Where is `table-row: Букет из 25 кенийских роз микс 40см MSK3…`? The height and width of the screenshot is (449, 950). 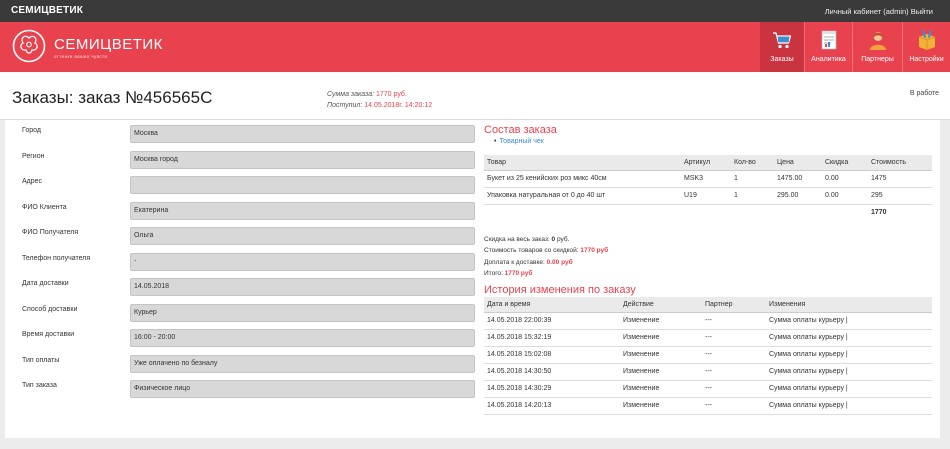 table-row: Букет из 25 кенийских роз микс 40см MSK3… is located at coordinates (708, 179).